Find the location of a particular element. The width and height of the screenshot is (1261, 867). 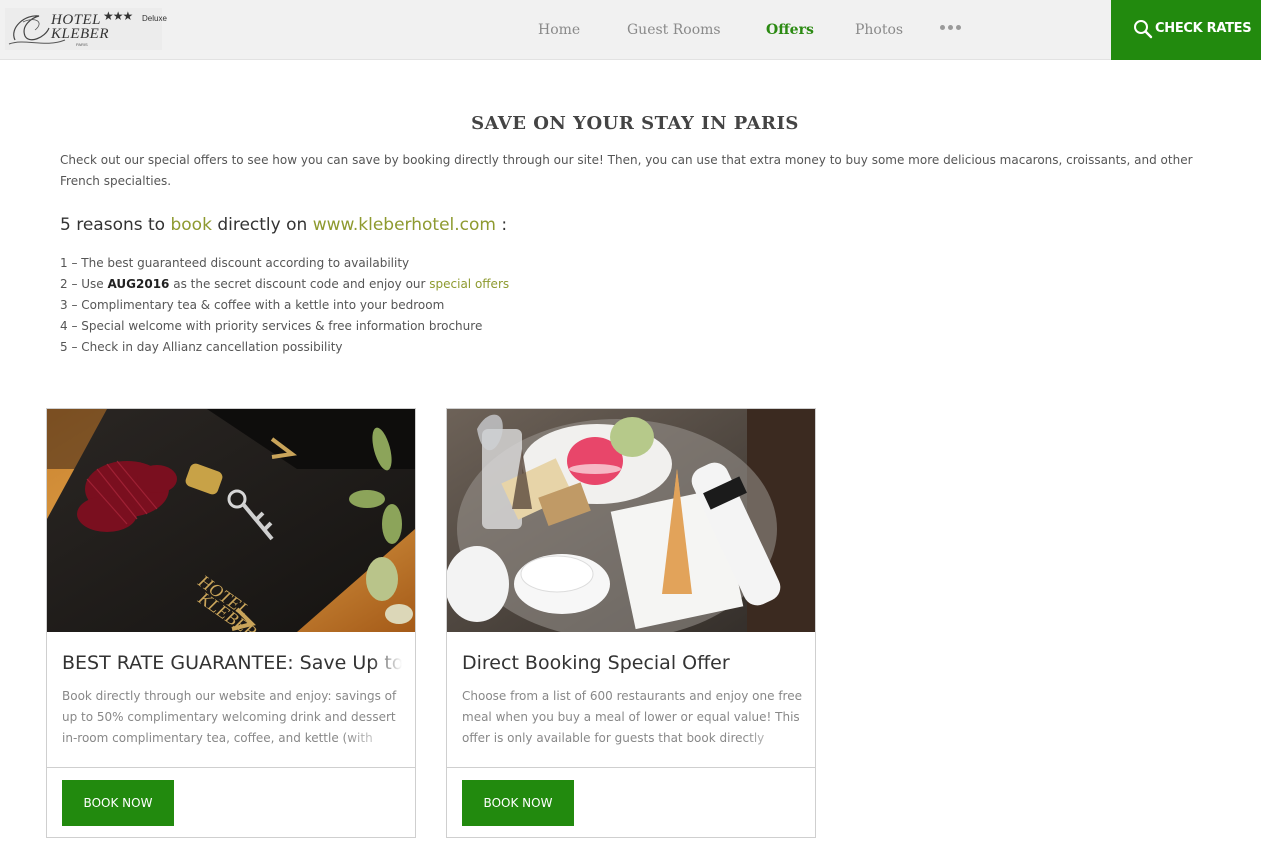

logo-hotel-name: HOTEL KLEBER is located at coordinates (80, 27).